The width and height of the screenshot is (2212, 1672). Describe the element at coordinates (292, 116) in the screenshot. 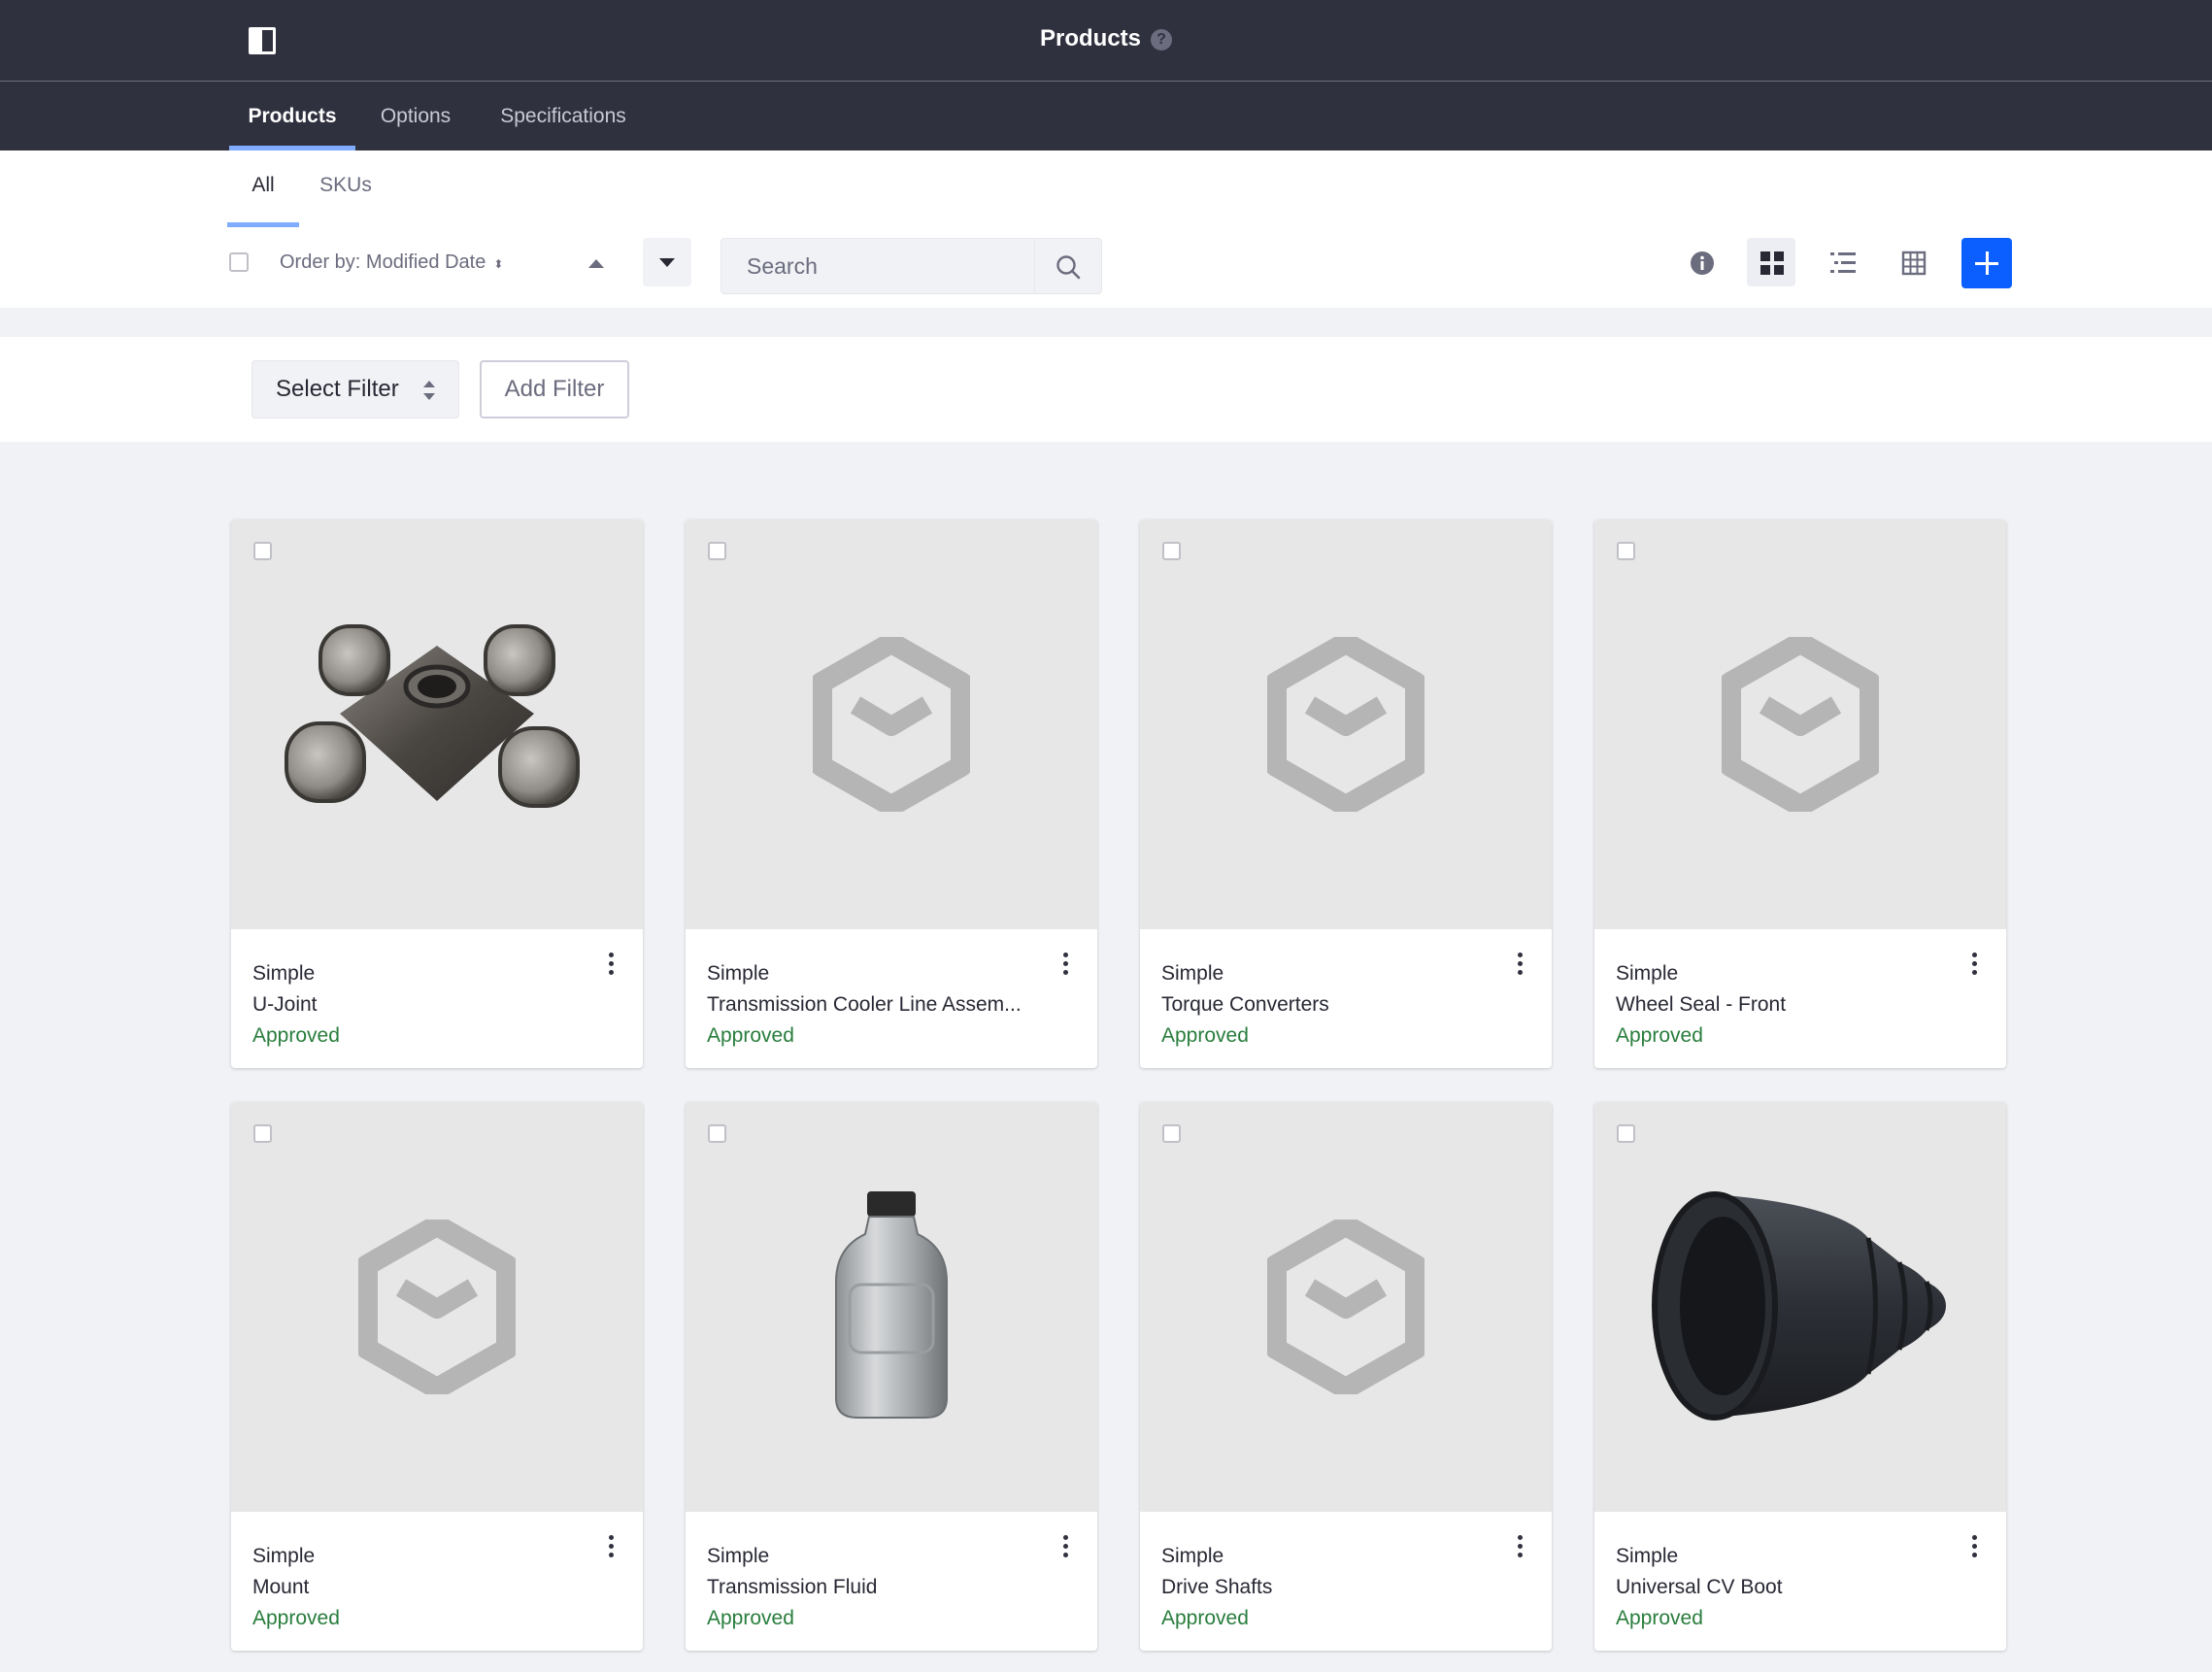

I see `tab-products: Products` at that location.